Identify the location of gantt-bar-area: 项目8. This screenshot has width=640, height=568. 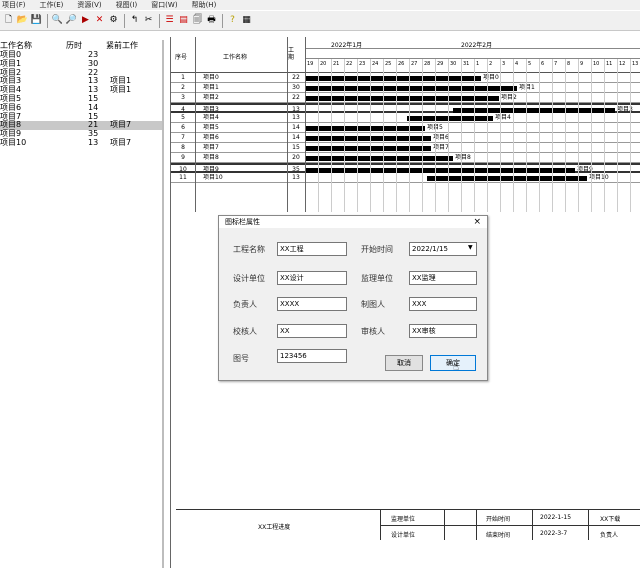
(472, 158).